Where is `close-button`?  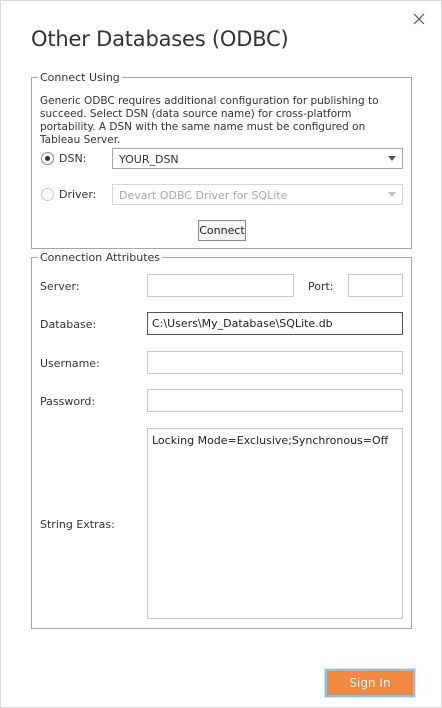 close-button is located at coordinates (419, 19).